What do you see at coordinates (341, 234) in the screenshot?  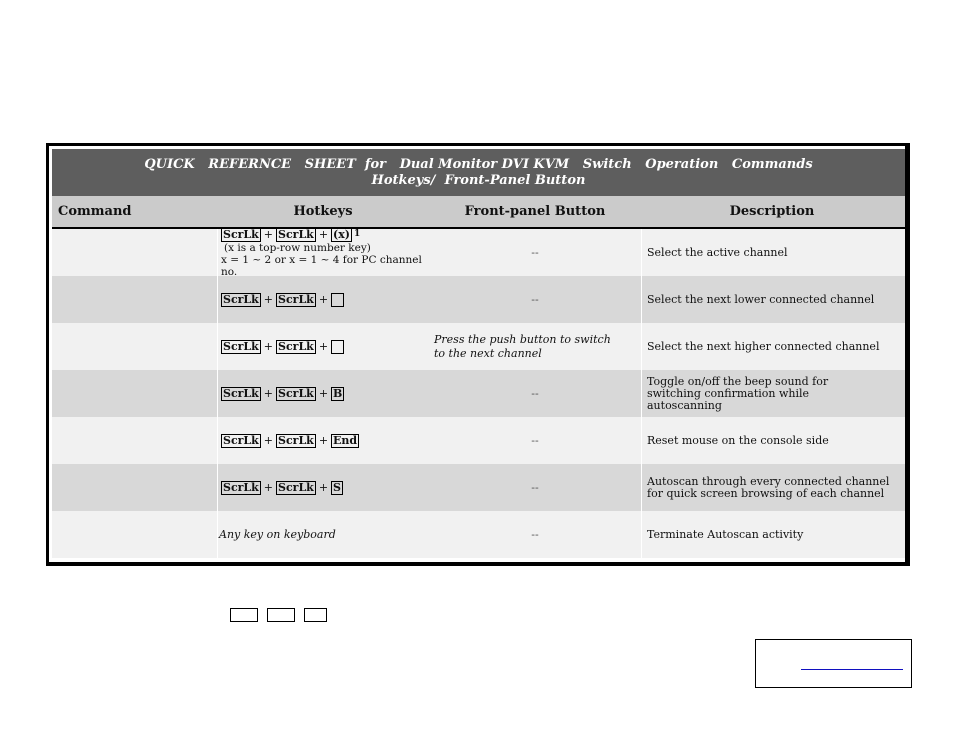 I see `key-x: (x)` at bounding box center [341, 234].